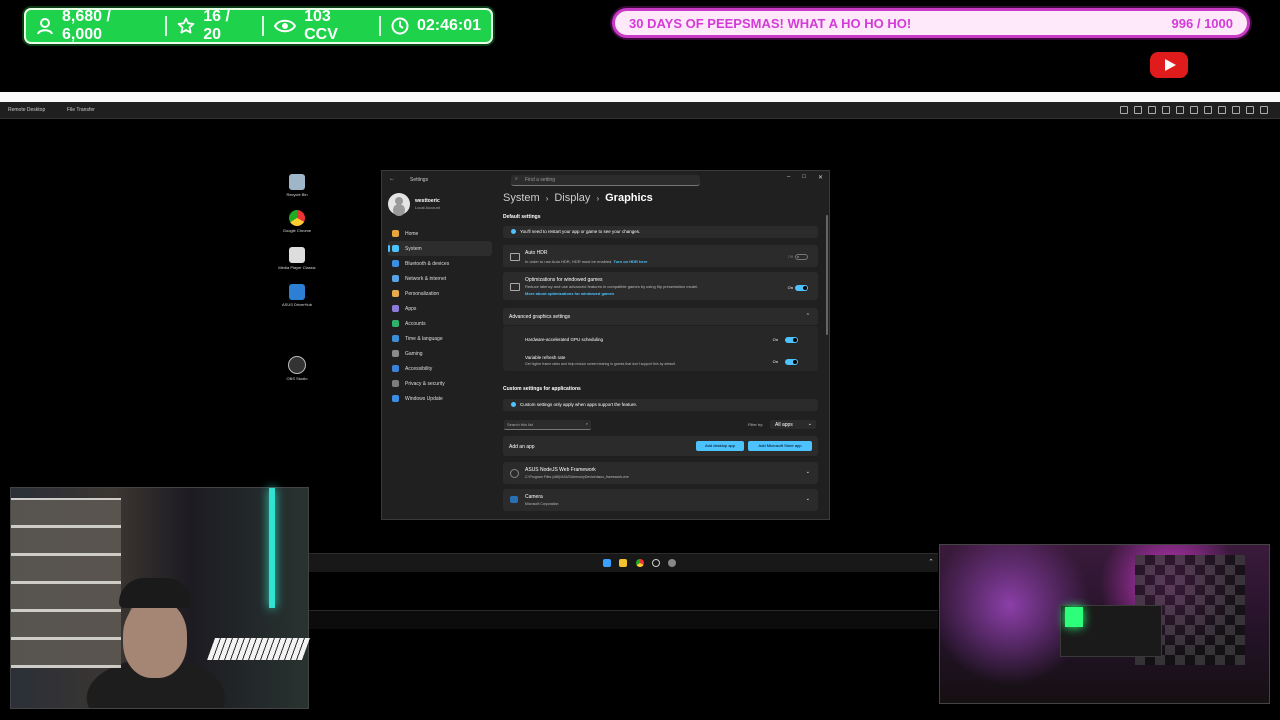 Image resolution: width=1280 pixels, height=720 pixels. What do you see at coordinates (392, 179) in the screenshot?
I see `back-arrow-icon: ←` at bounding box center [392, 179].